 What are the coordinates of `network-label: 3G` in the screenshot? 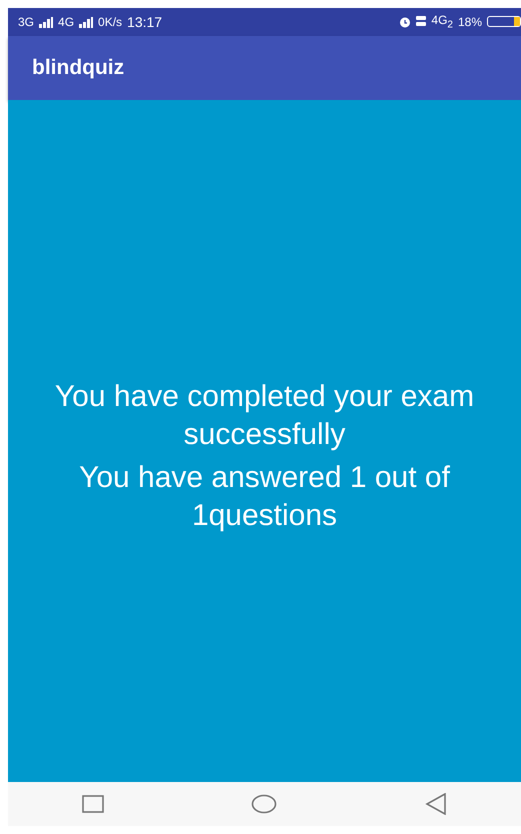 It's located at (26, 22).